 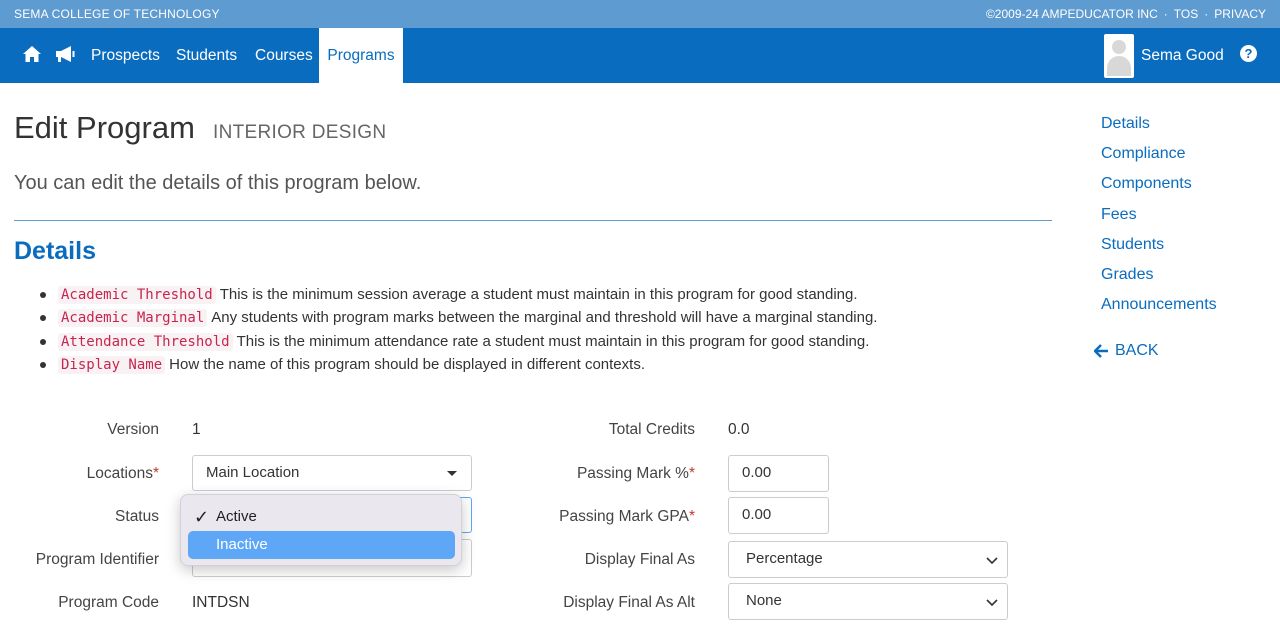 I want to click on display-final-label: Display Final As, so click(x=639, y=559).